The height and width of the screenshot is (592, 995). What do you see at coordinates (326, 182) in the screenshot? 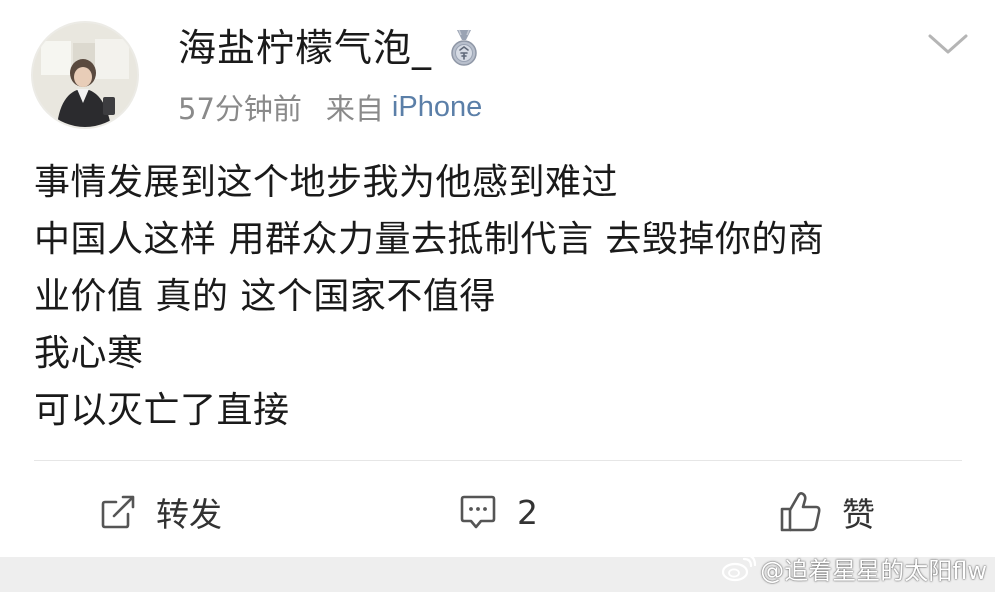
I see `post-text-line: 事情发展到这个地步我为他感到难过` at bounding box center [326, 182].